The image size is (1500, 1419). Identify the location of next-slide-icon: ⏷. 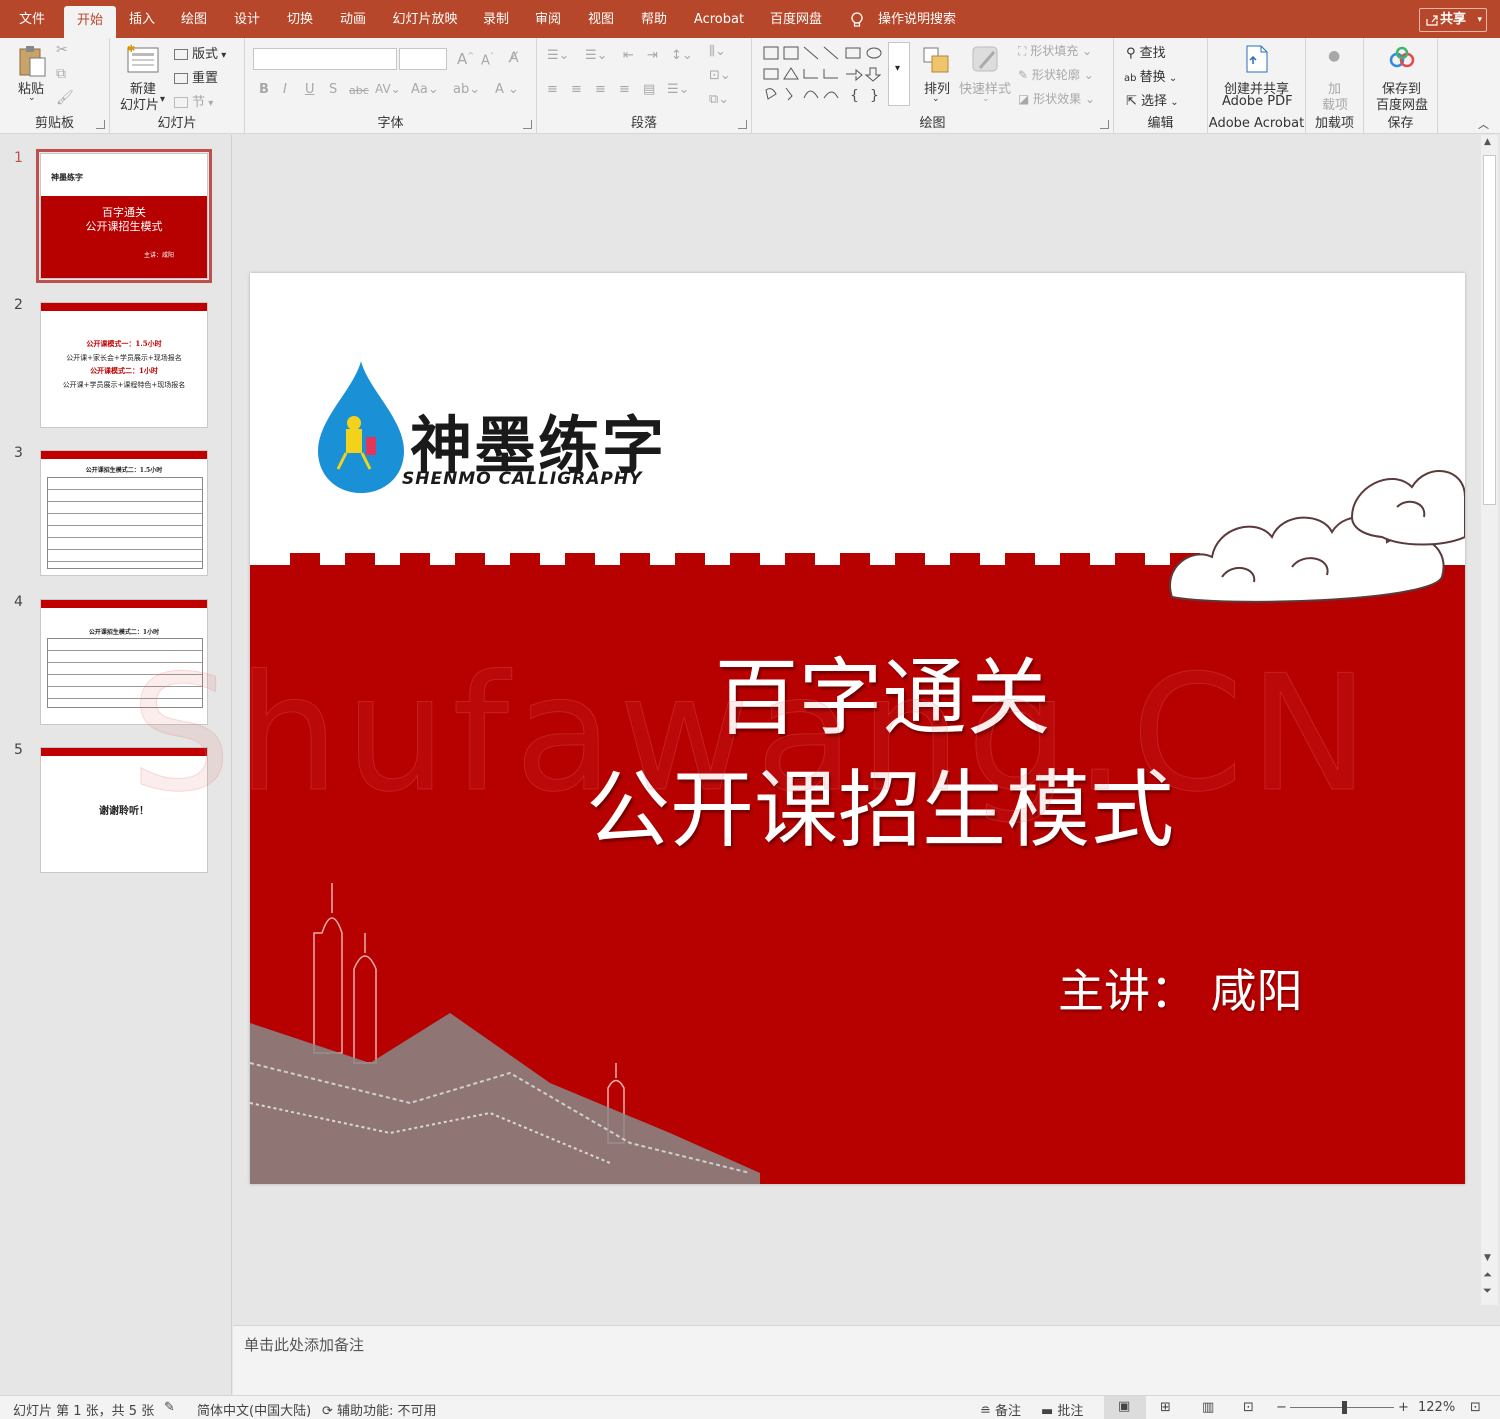
(1487, 1291).